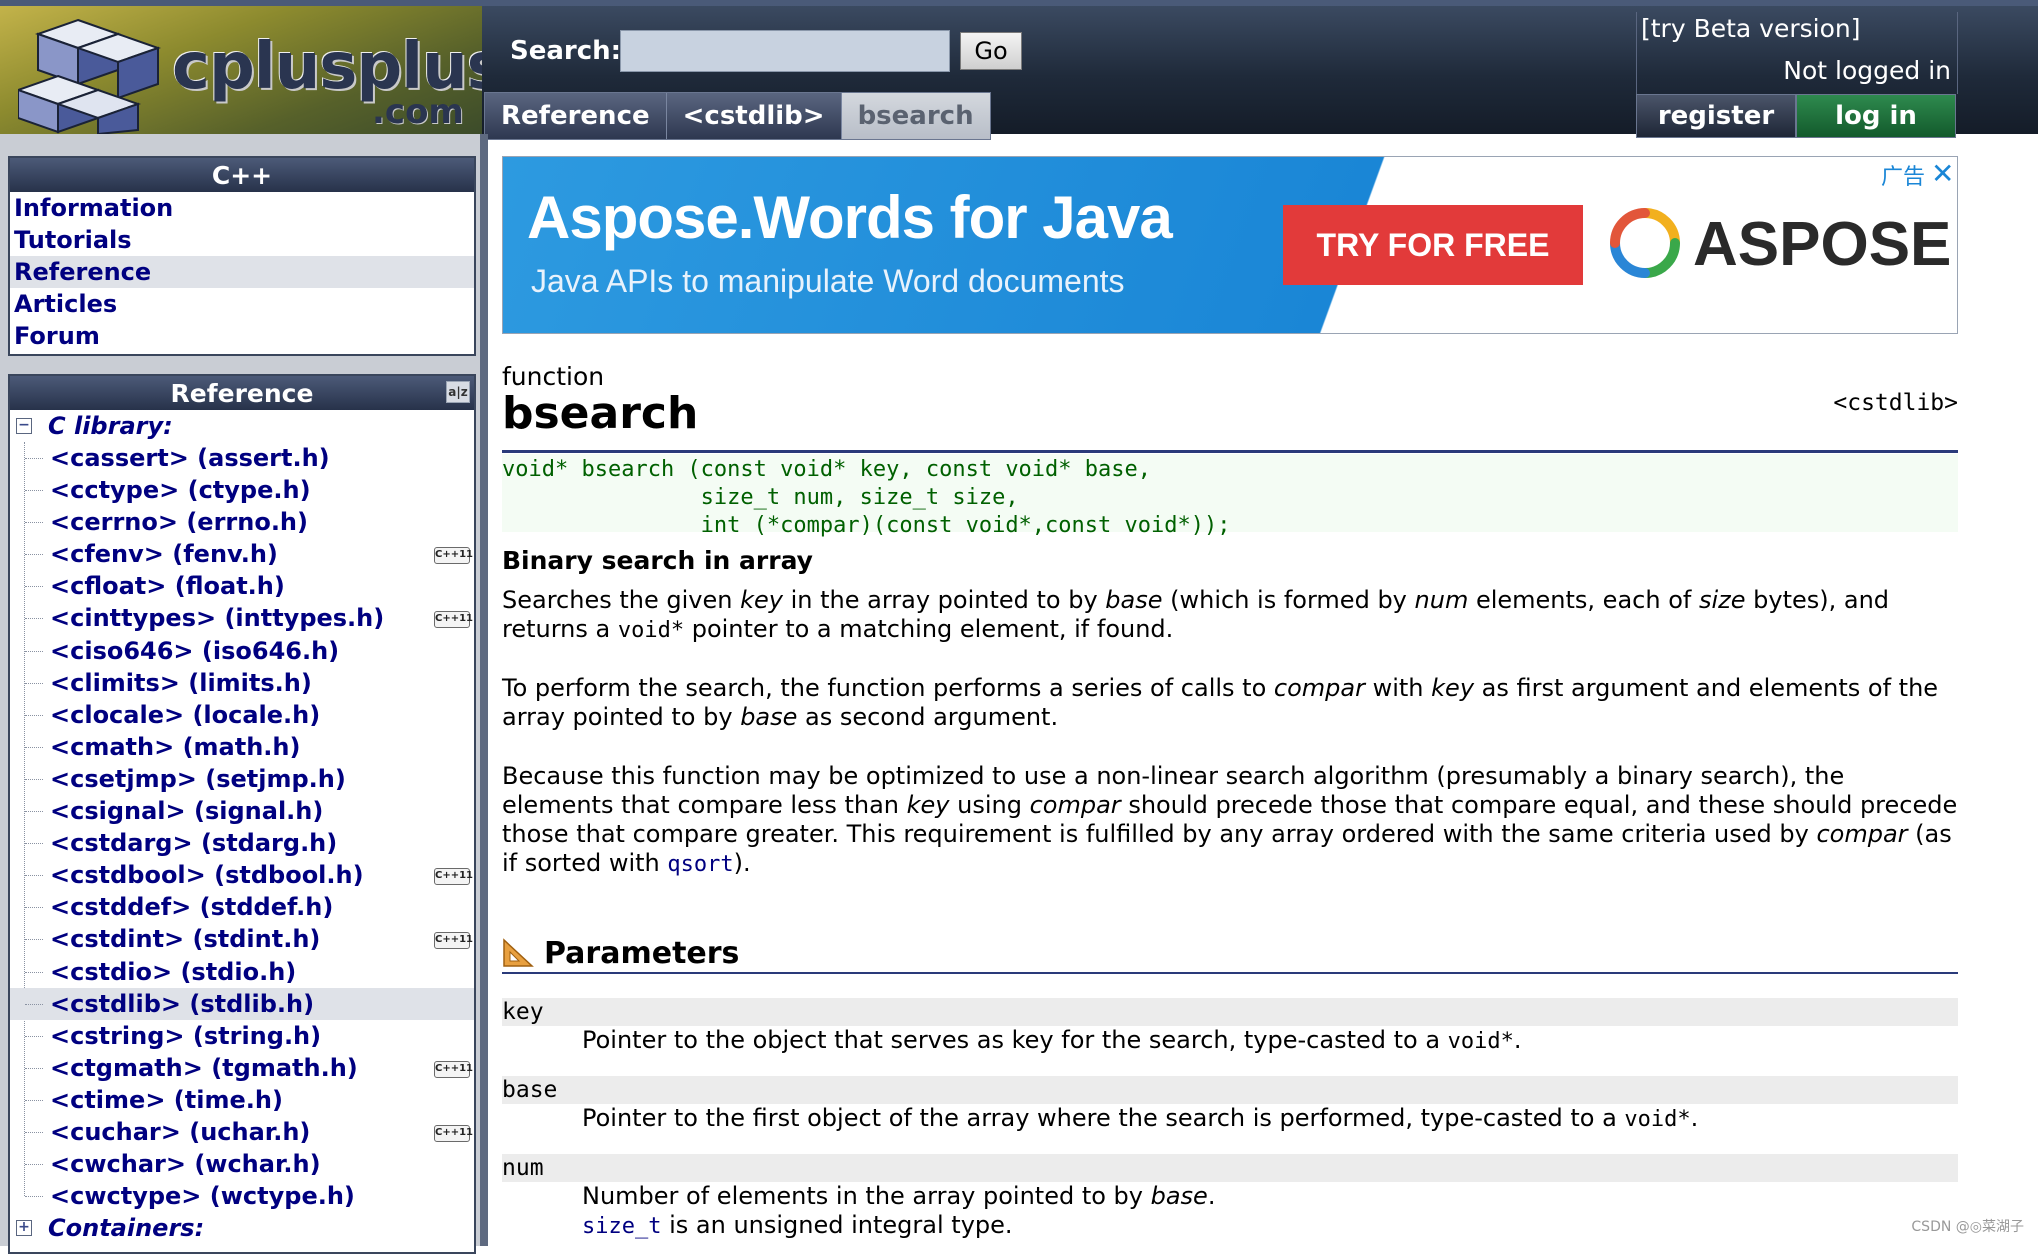 The width and height of the screenshot is (2038, 1254). Describe the element at coordinates (24, 426) in the screenshot. I see `collapse-icon: −` at that location.